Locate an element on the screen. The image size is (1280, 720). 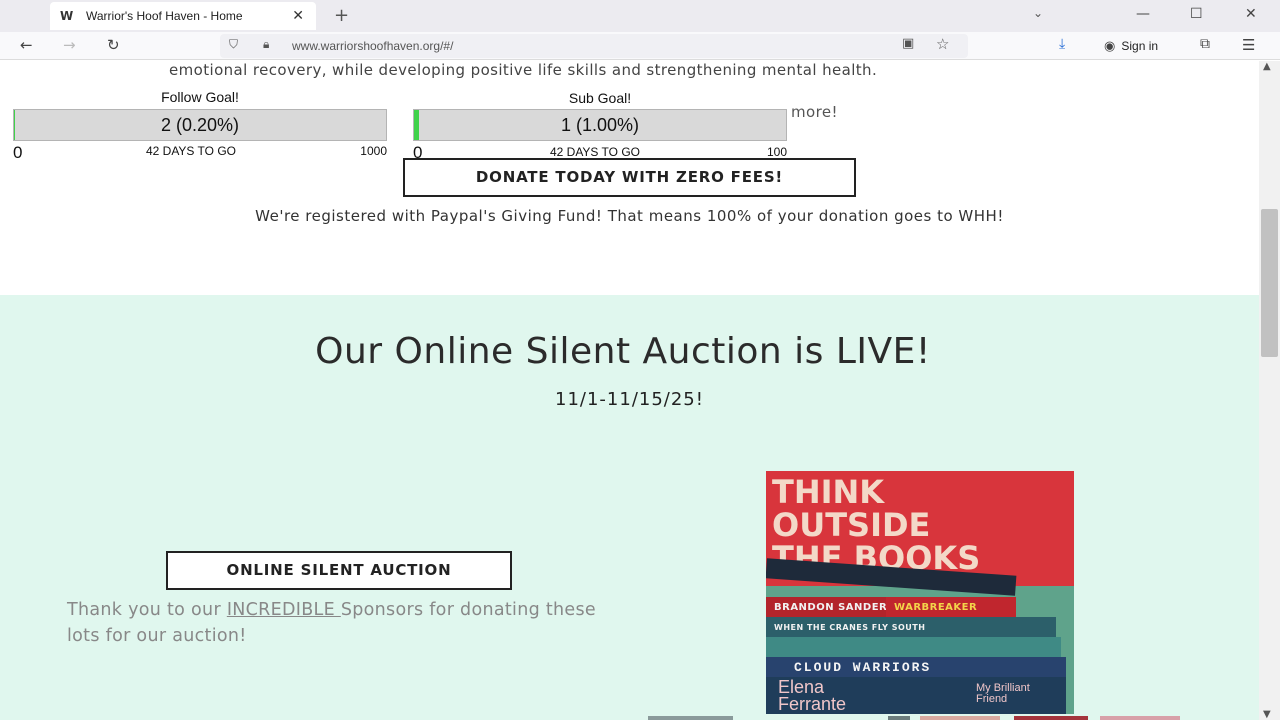
follow-goal-label: Follow Goal! is located at coordinates (200, 97).